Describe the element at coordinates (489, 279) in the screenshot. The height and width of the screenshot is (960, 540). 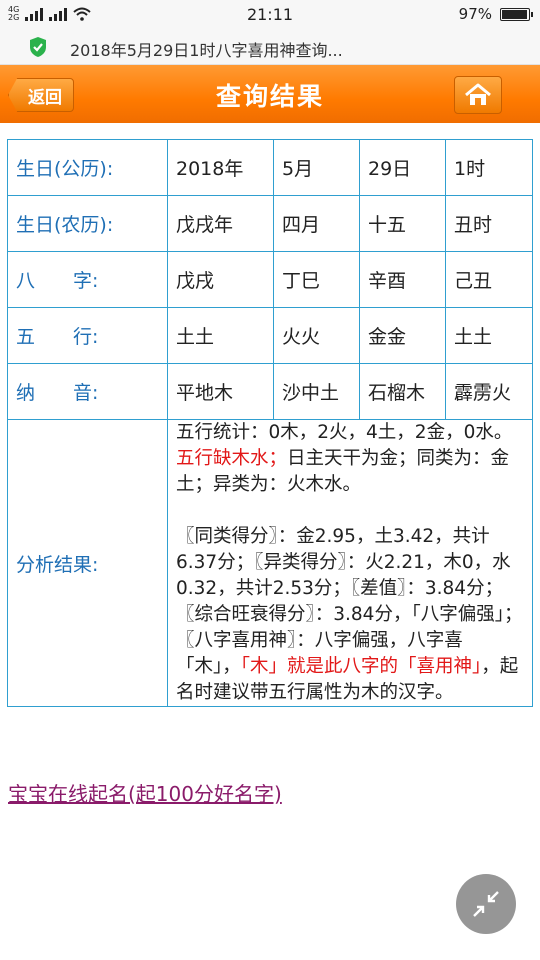
I see `table-cell: 己丑` at that location.